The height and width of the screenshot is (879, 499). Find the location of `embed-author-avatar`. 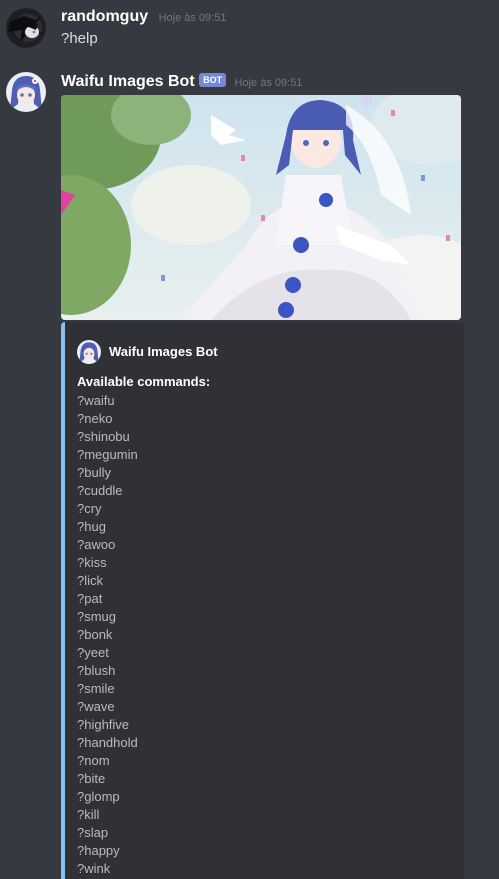

embed-author-avatar is located at coordinates (89, 352).